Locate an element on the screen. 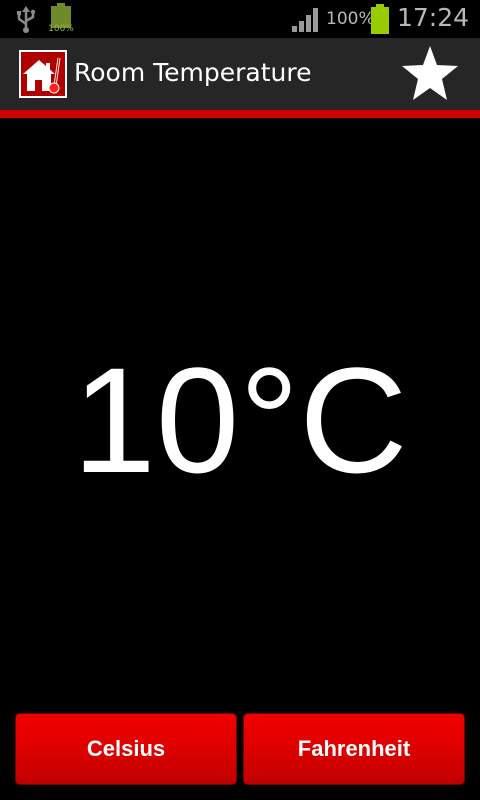  fahrenheit-button: Fahrenheit is located at coordinates (354, 749).